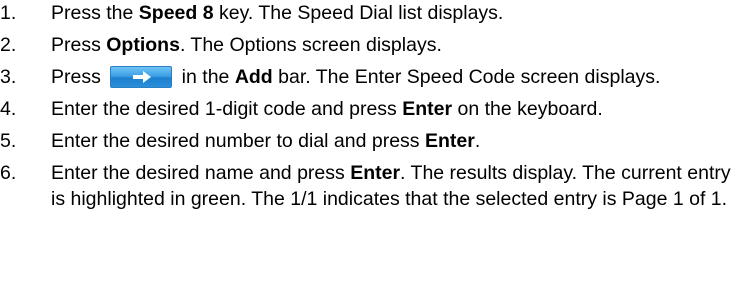 This screenshot has height=306, width=731. I want to click on step-text-part: in the, so click(205, 77).